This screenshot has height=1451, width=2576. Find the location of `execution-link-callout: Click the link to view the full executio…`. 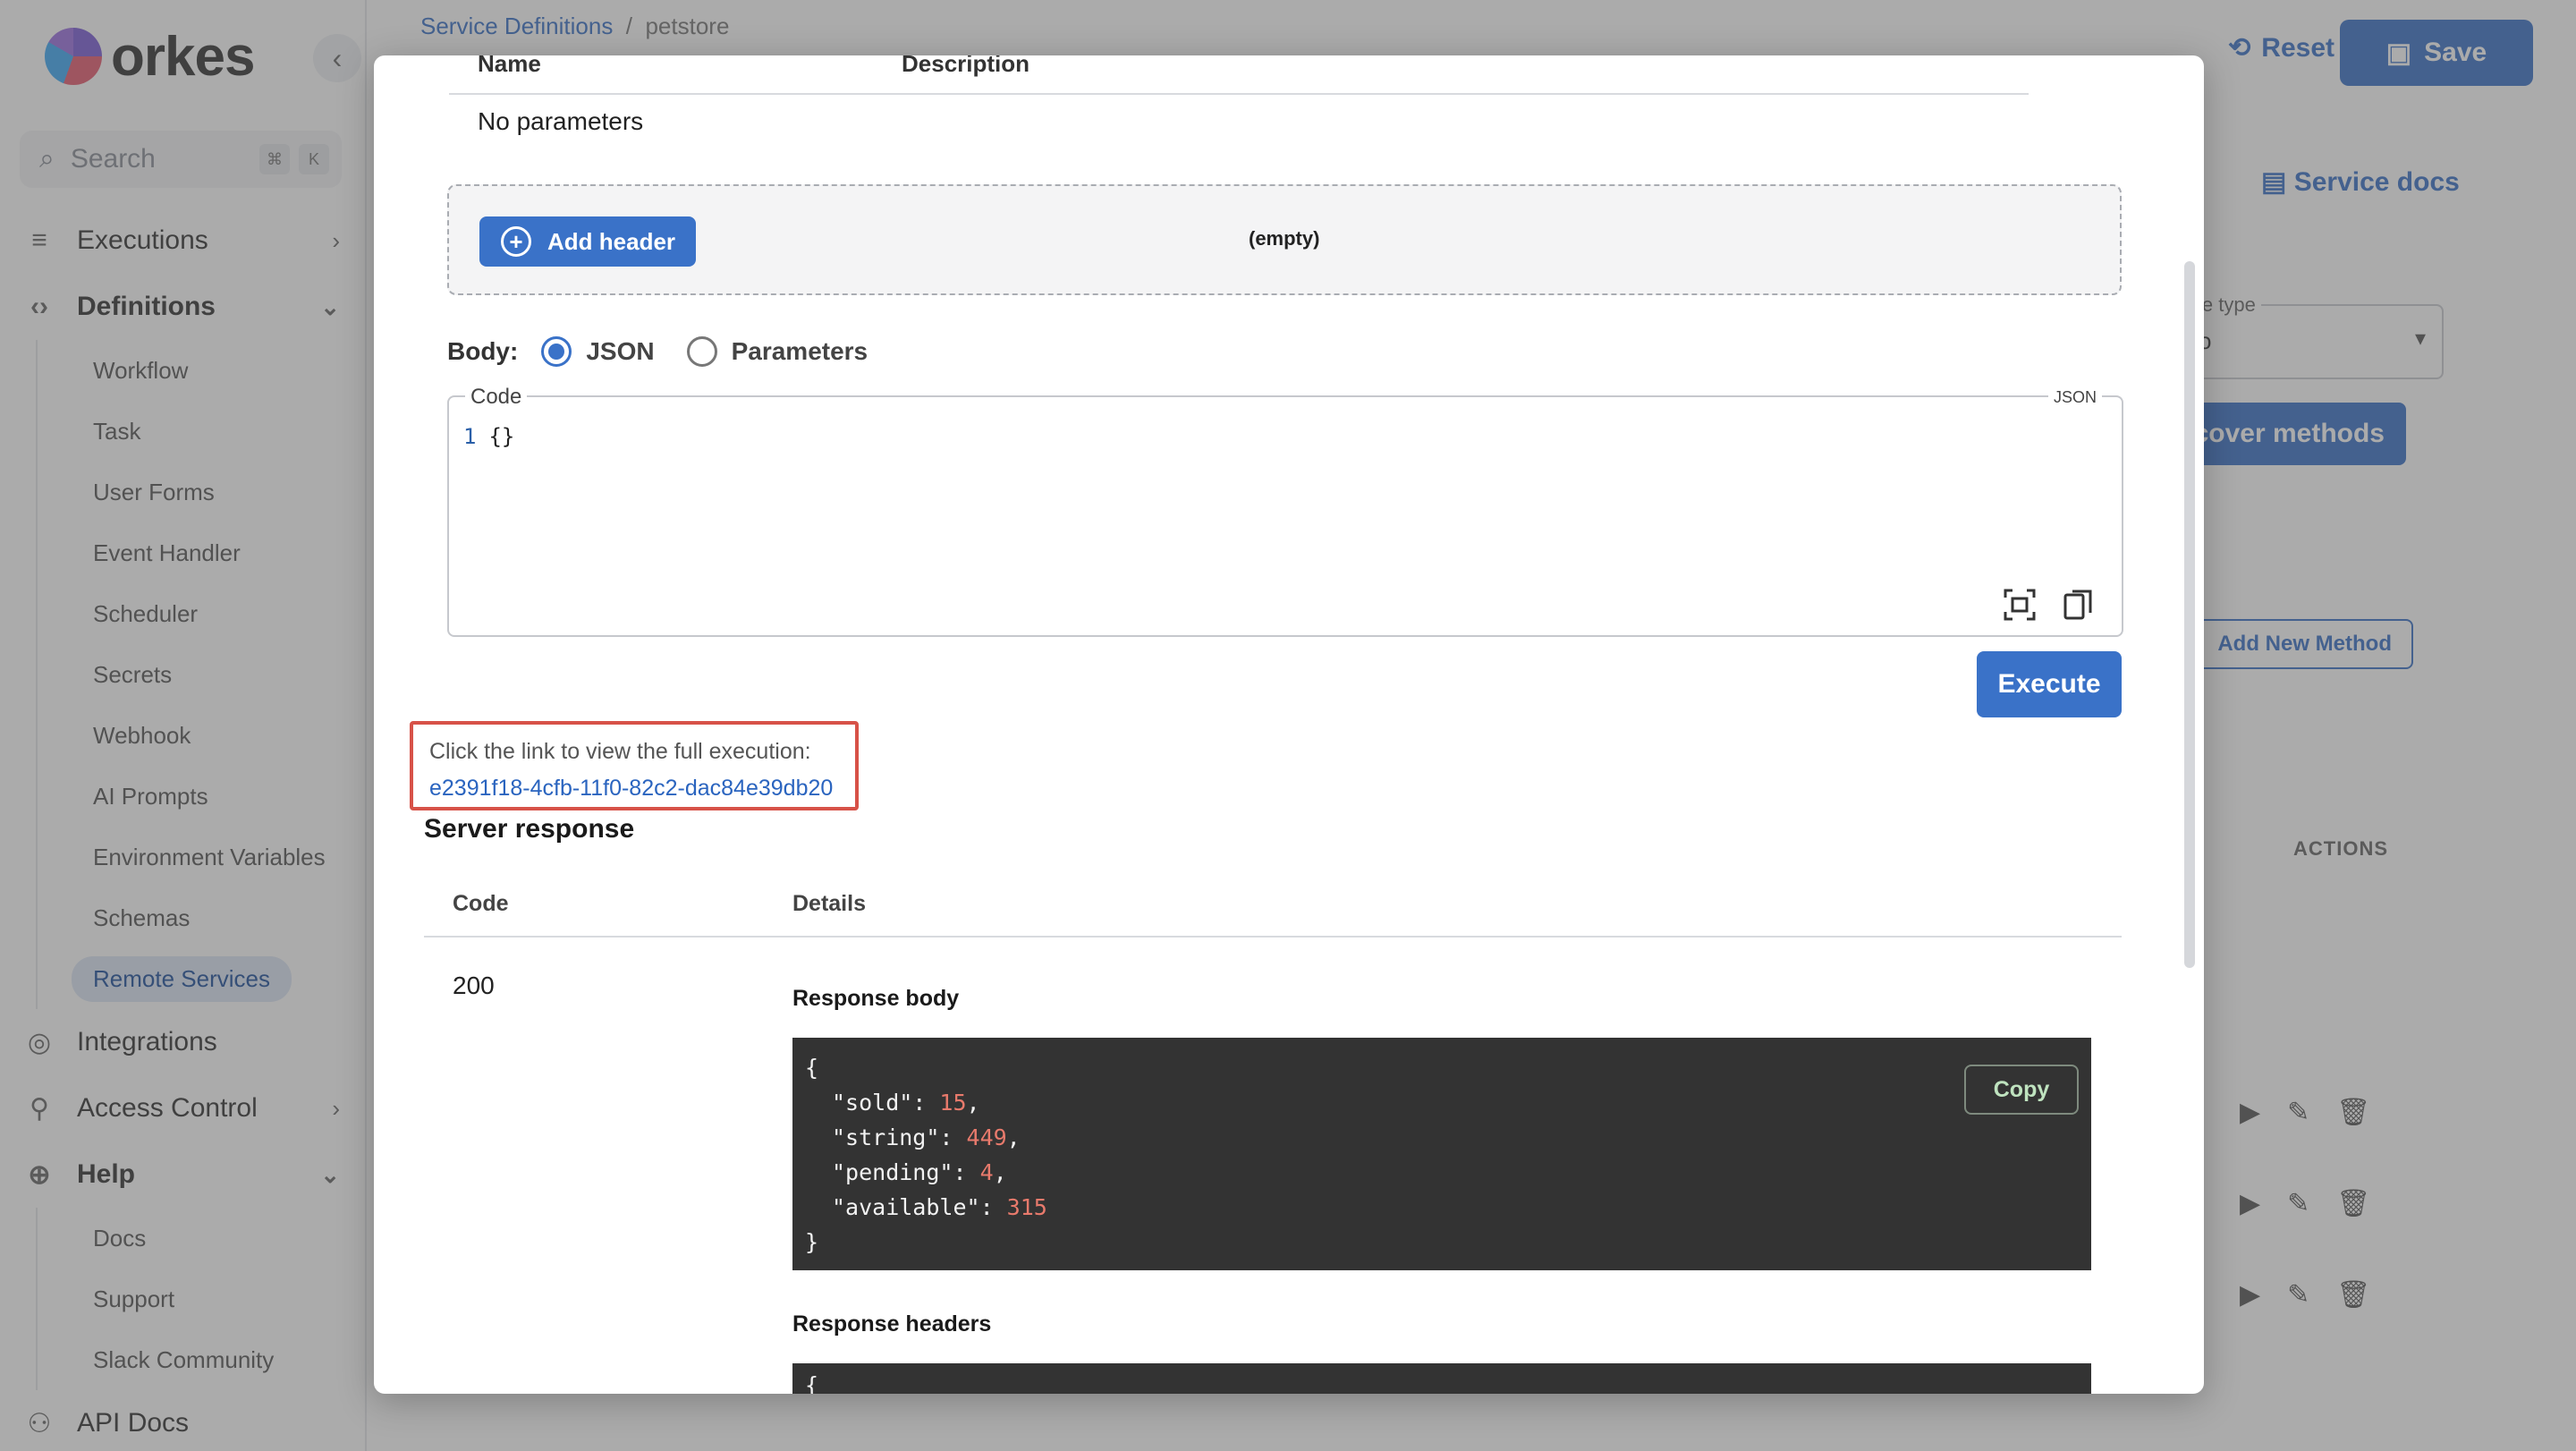

execution-link-callout: Click the link to view the full executio… is located at coordinates (634, 765).